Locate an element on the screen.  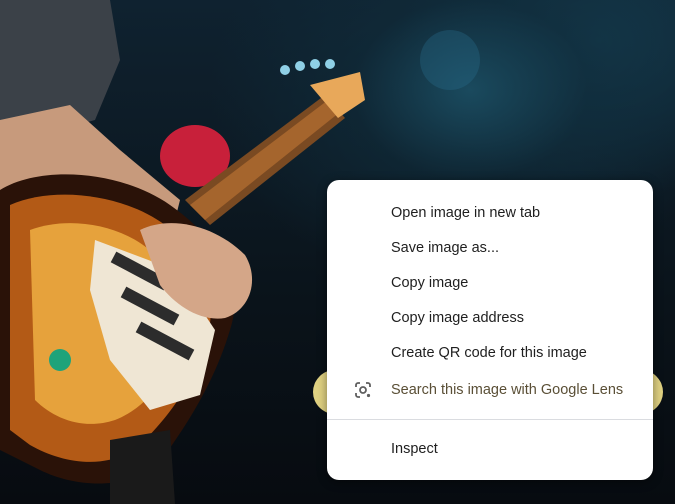
menu-item-open-image-new-tab: Open image in new tab is located at coordinates (490, 212).